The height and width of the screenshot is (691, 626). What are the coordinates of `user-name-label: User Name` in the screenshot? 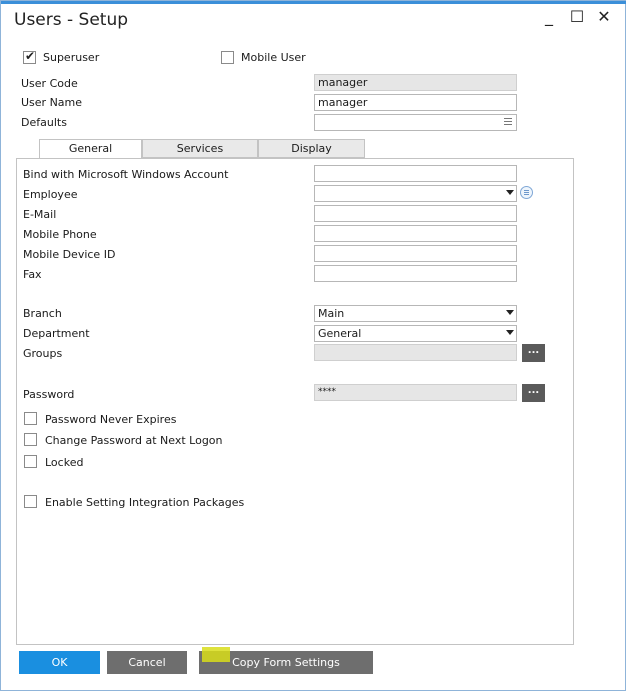 It's located at (52, 102).